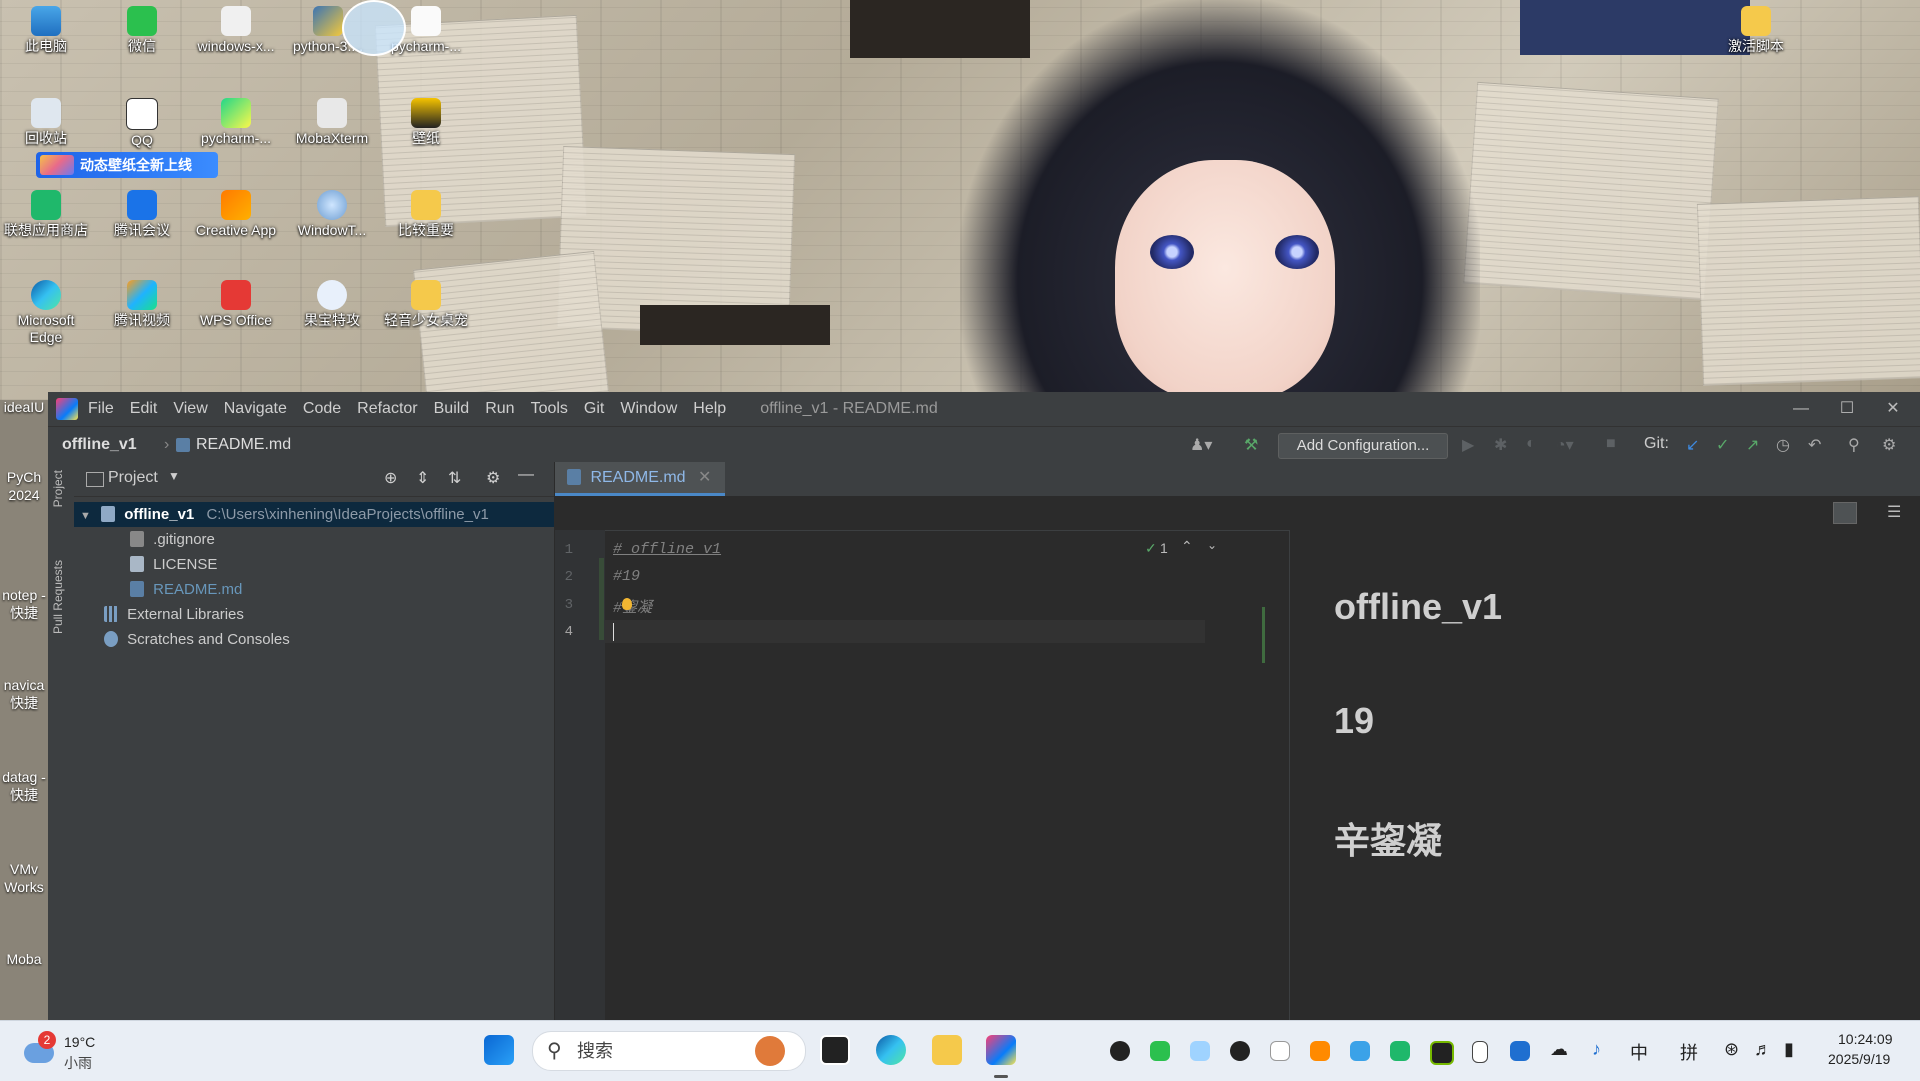  What do you see at coordinates (1151, 548) in the screenshot?
I see `inspection-ok-icon: ✓` at bounding box center [1151, 548].